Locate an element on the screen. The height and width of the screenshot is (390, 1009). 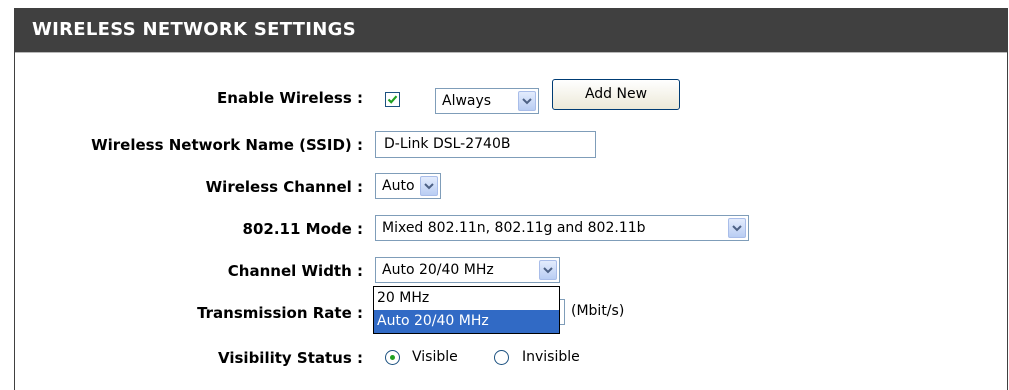
transmission-rate-unit: (Mbit/s) is located at coordinates (598, 311).